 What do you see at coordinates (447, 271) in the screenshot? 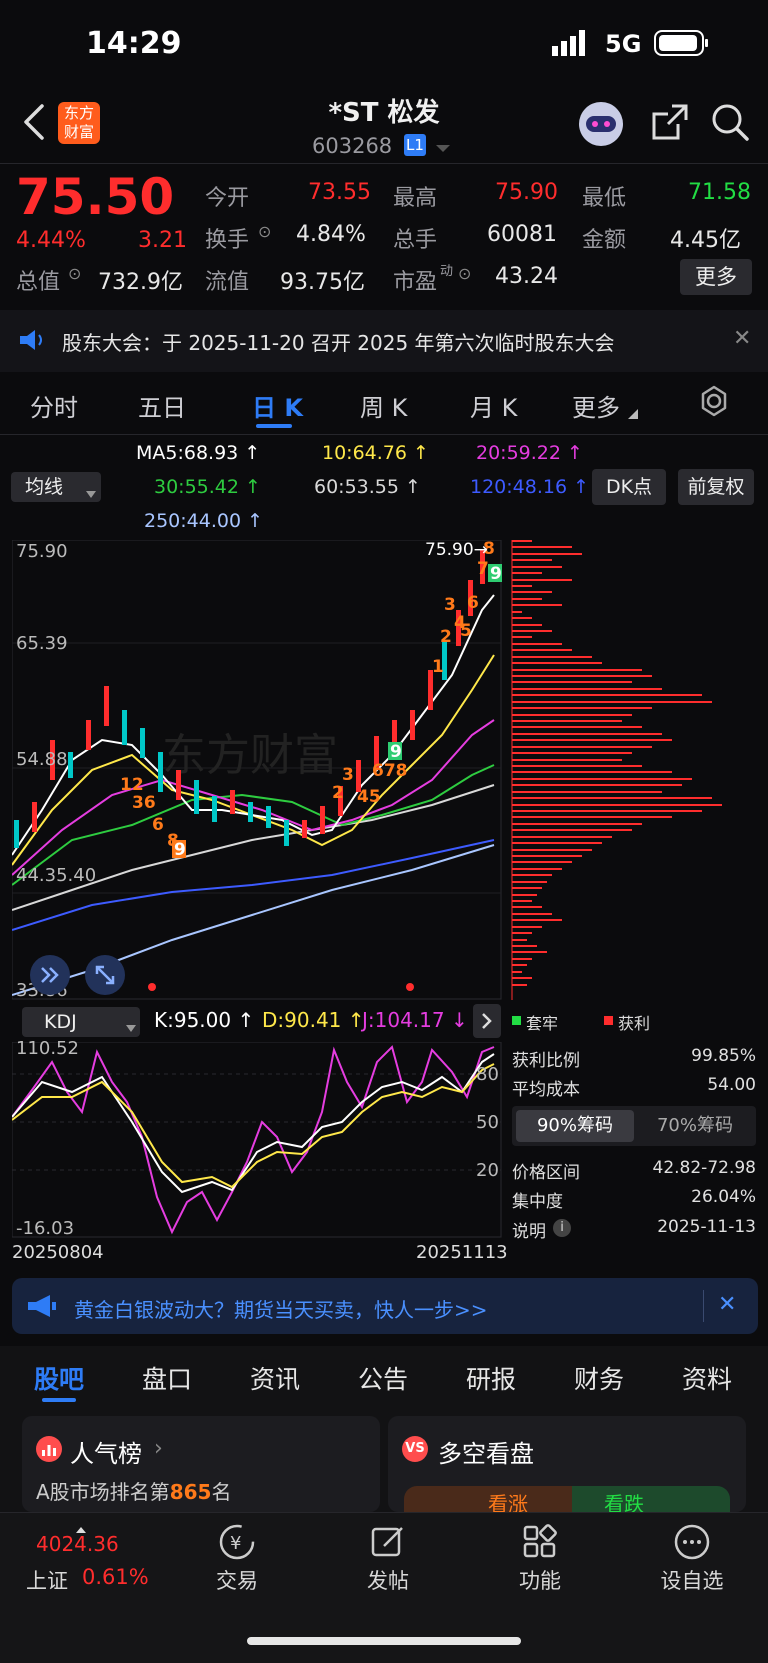
I see `pe-superscript: 动` at bounding box center [447, 271].